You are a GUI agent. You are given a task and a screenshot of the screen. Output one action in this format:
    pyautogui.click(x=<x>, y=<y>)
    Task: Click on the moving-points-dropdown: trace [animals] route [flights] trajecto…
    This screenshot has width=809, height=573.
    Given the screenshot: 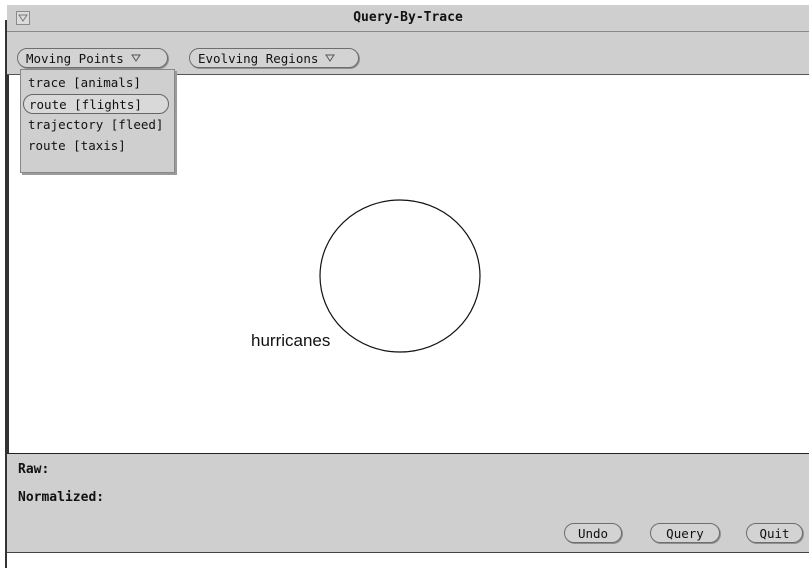 What is the action you would take?
    pyautogui.click(x=97, y=121)
    